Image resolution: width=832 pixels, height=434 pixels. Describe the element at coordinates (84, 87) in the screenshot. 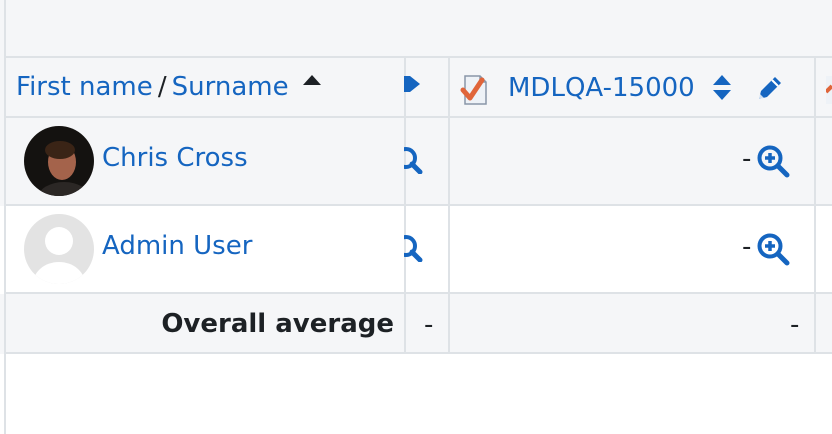

I see `sort-first-name-link: First name` at that location.